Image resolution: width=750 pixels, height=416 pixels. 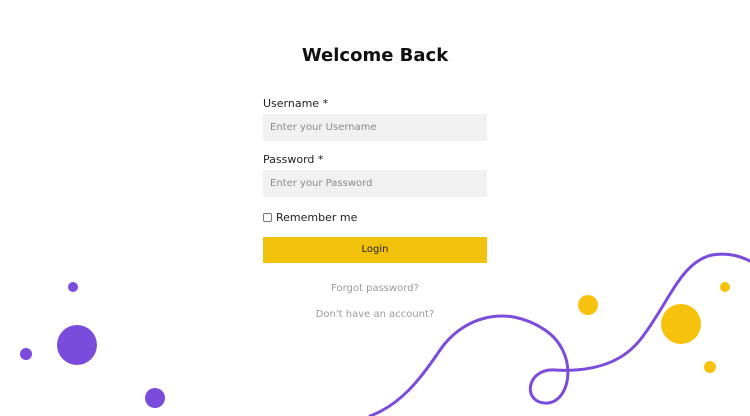 What do you see at coordinates (375, 288) in the screenshot?
I see `forgot-password-link: Forgot password?` at bounding box center [375, 288].